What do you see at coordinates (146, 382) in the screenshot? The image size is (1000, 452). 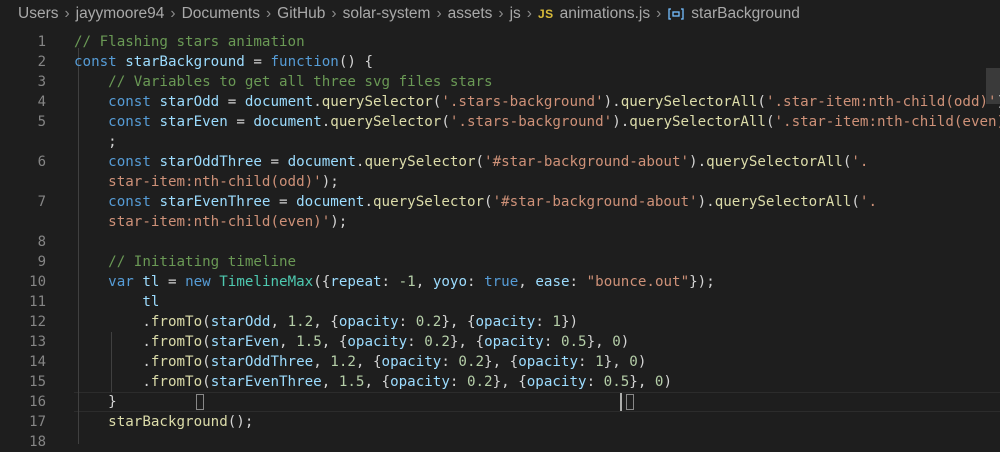 I see `code-token: .` at bounding box center [146, 382].